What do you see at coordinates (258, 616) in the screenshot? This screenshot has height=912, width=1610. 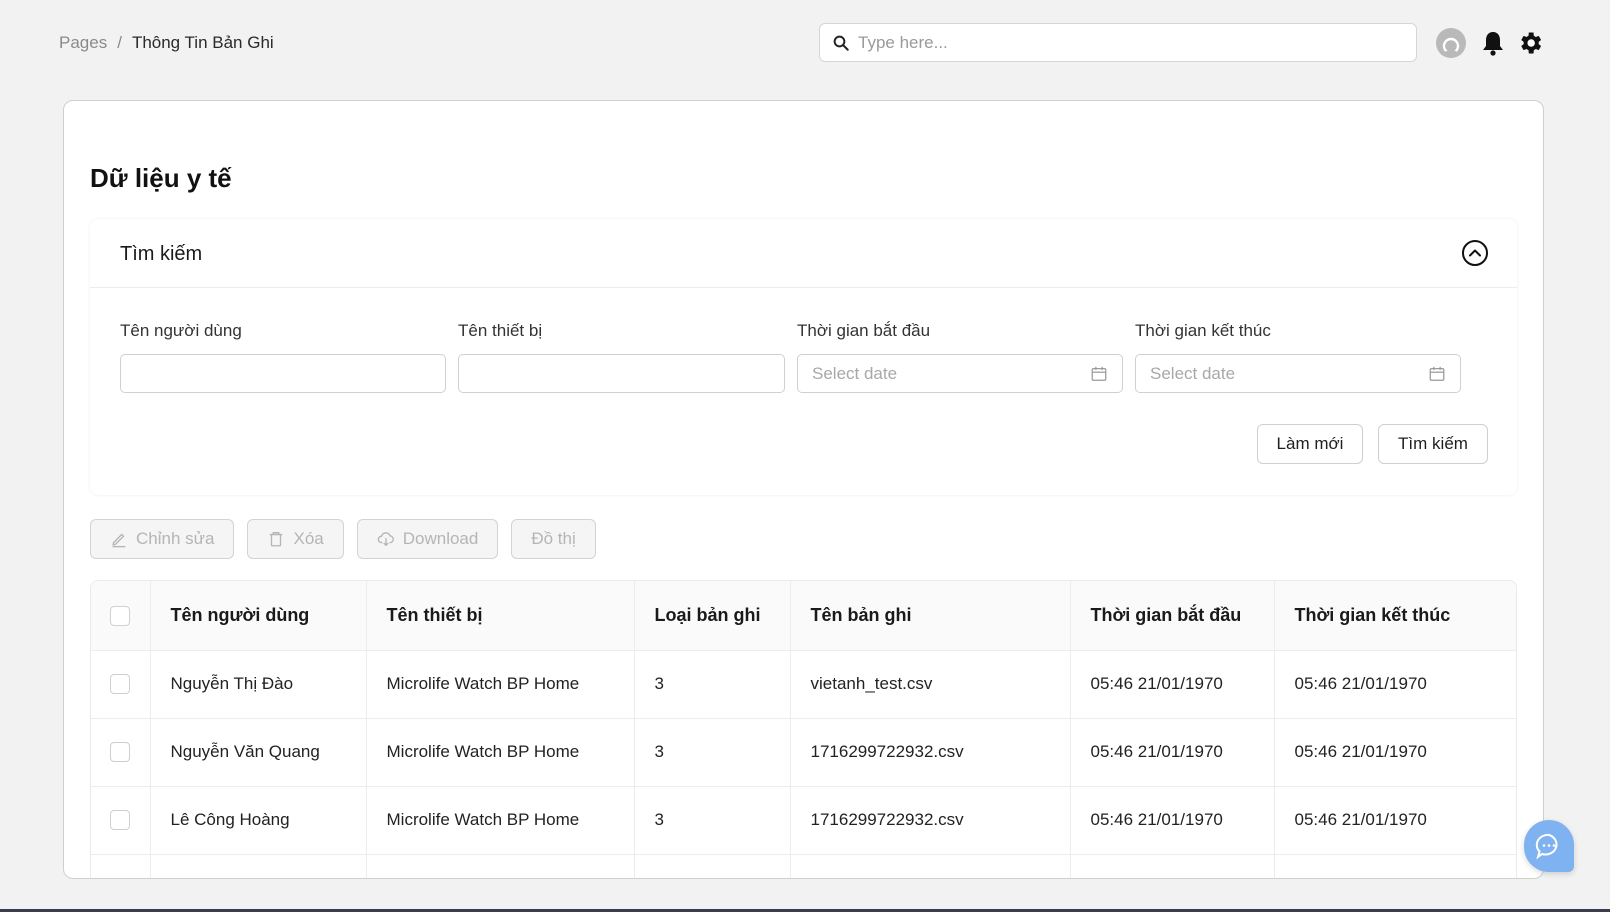 I see `column-header: Tên người dùng` at bounding box center [258, 616].